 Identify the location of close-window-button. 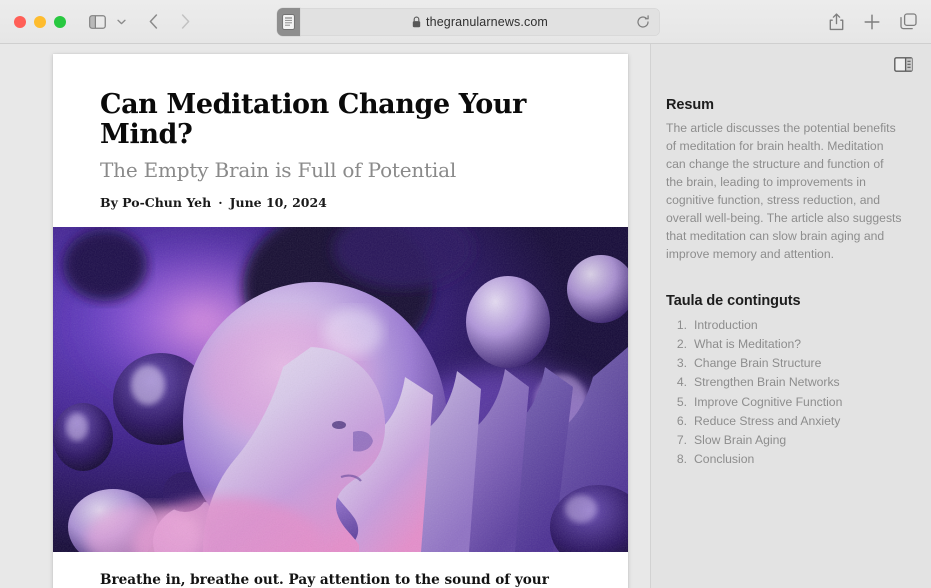
(20, 21).